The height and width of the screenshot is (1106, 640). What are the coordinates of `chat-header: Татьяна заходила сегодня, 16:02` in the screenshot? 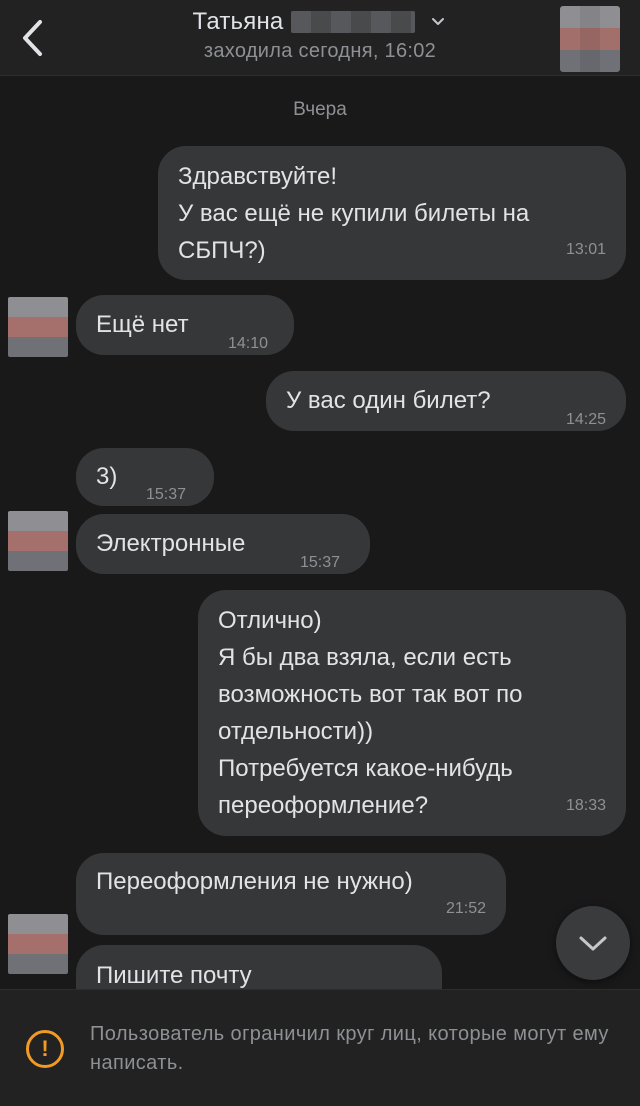 It's located at (320, 38).